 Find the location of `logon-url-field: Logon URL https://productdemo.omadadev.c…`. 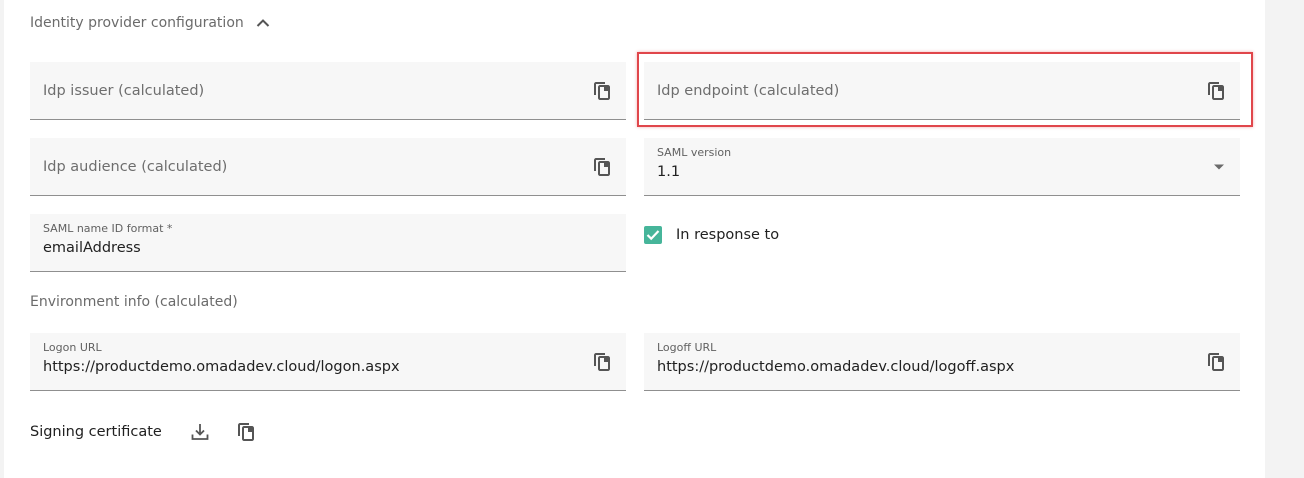

logon-url-field: Logon URL https://productdemo.omadadev.c… is located at coordinates (328, 362).